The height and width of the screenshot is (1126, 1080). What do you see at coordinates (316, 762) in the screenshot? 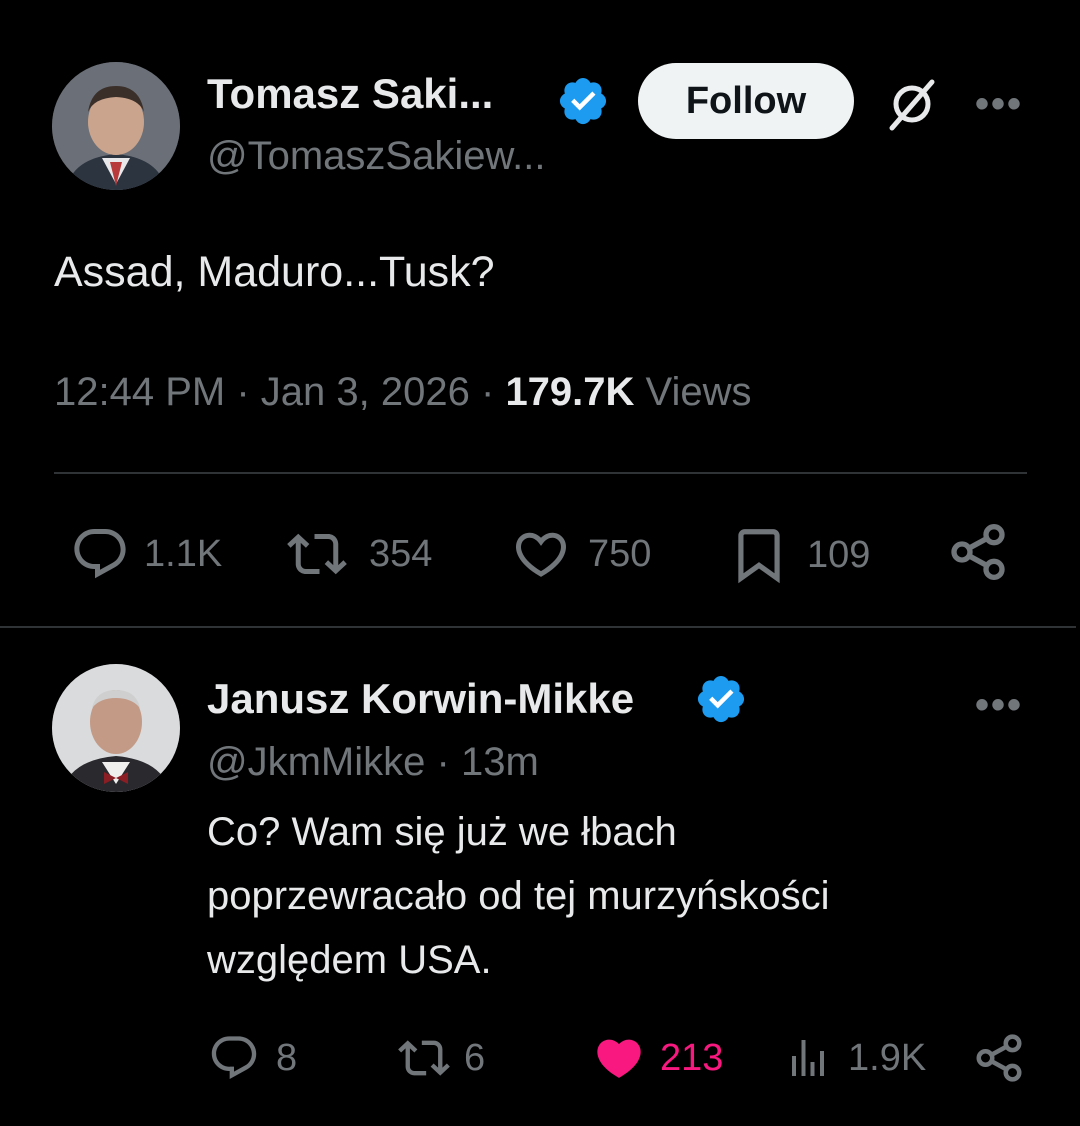
I see `reply-author-handle: @JkmMikke` at bounding box center [316, 762].